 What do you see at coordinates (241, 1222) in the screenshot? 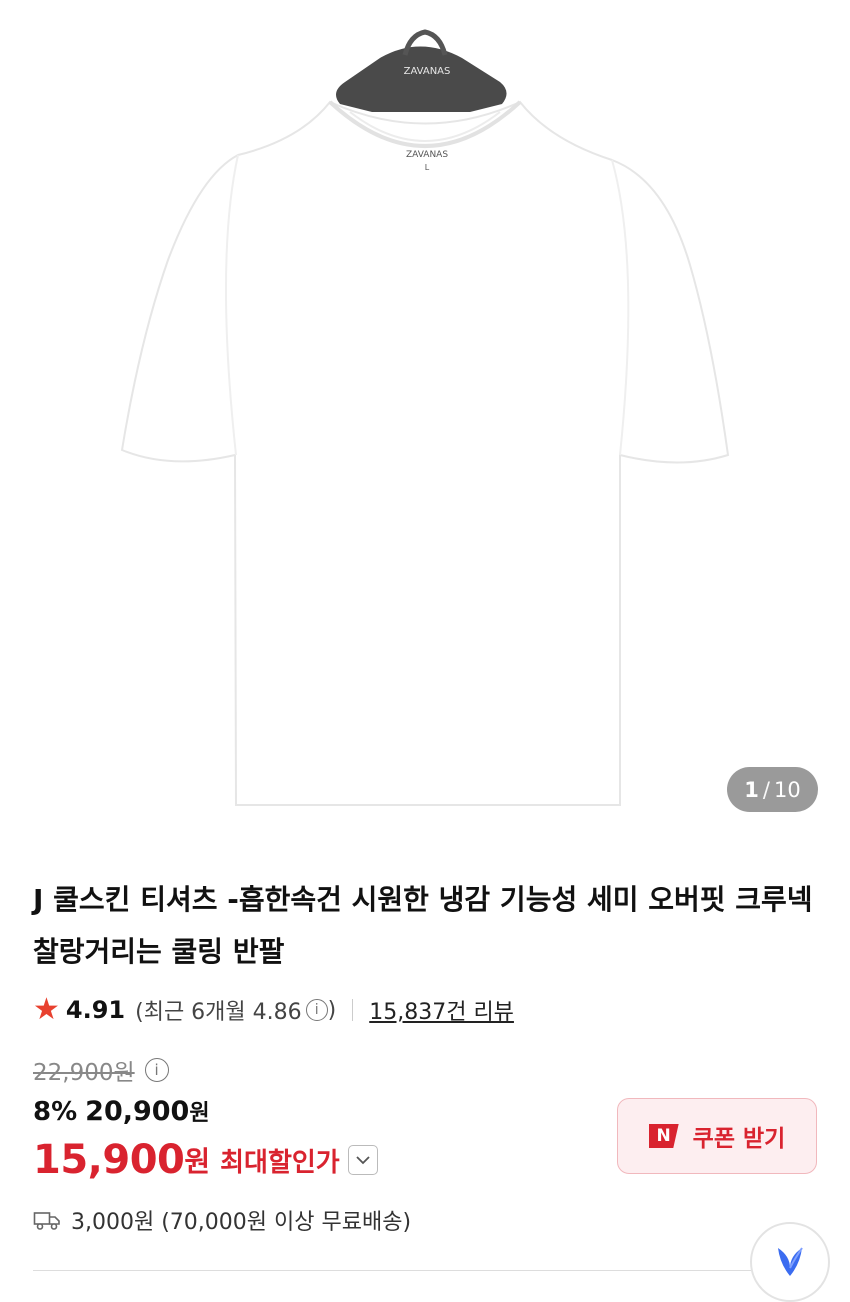
I see `shipping-text: 3,000원 (70,000원 이상 무료배송)` at bounding box center [241, 1222].